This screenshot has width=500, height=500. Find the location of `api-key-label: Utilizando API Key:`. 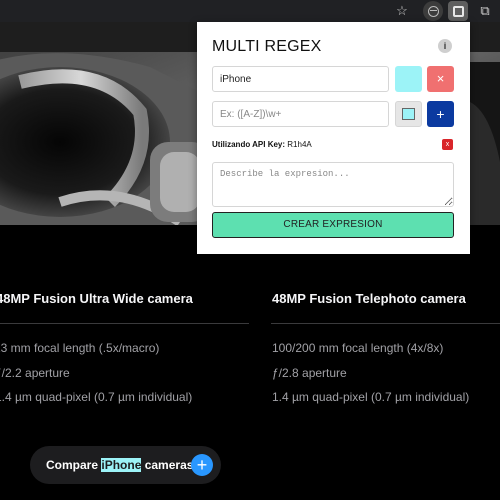

api-key-label: Utilizando API Key: is located at coordinates (249, 144).